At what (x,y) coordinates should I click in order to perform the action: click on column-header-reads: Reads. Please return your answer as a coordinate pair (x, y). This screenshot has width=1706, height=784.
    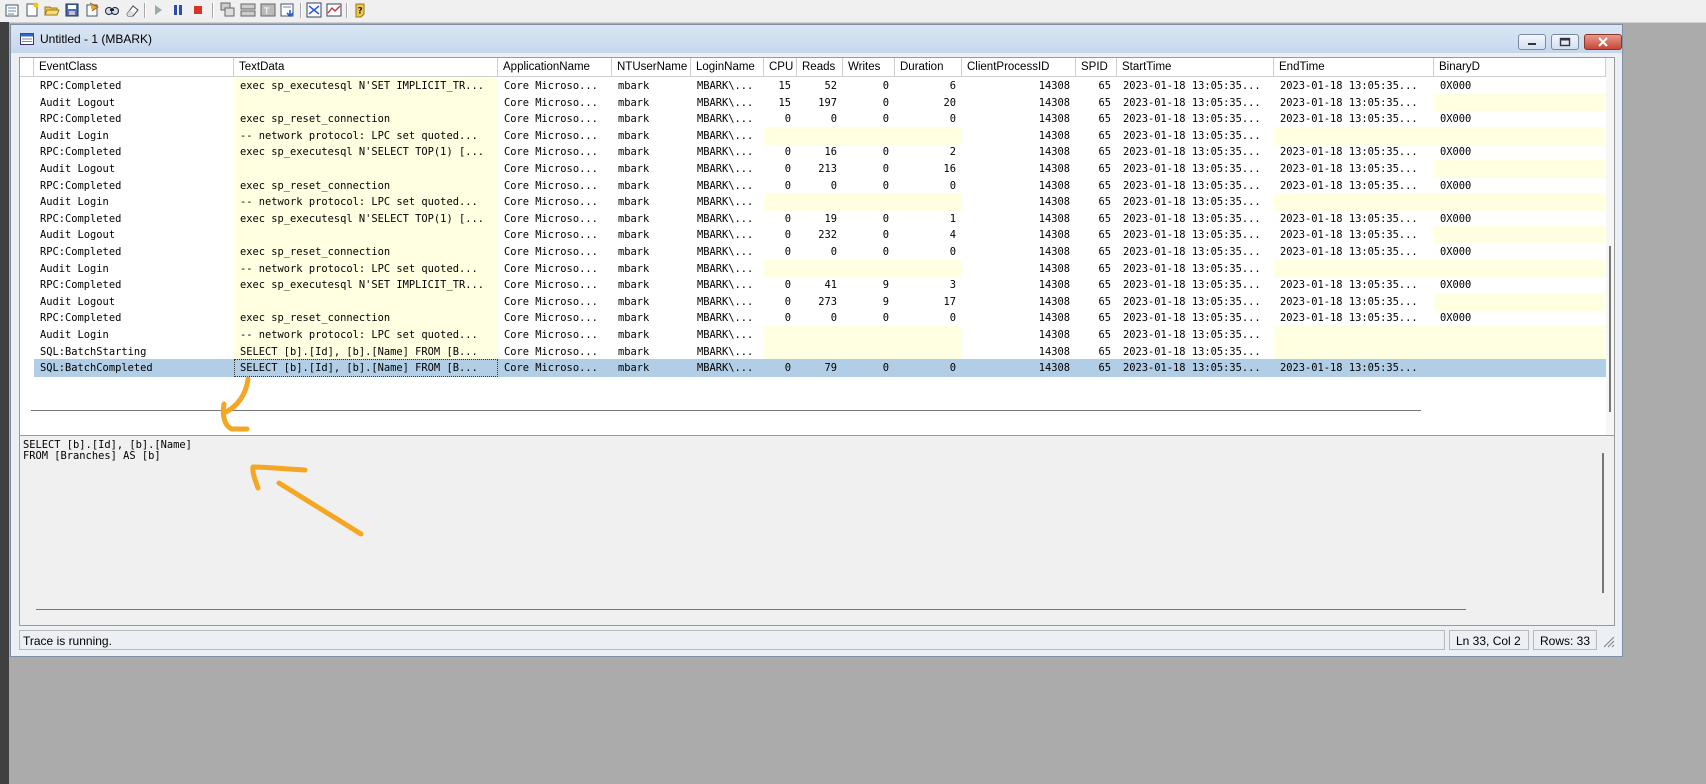
    Looking at the image, I should click on (820, 67).